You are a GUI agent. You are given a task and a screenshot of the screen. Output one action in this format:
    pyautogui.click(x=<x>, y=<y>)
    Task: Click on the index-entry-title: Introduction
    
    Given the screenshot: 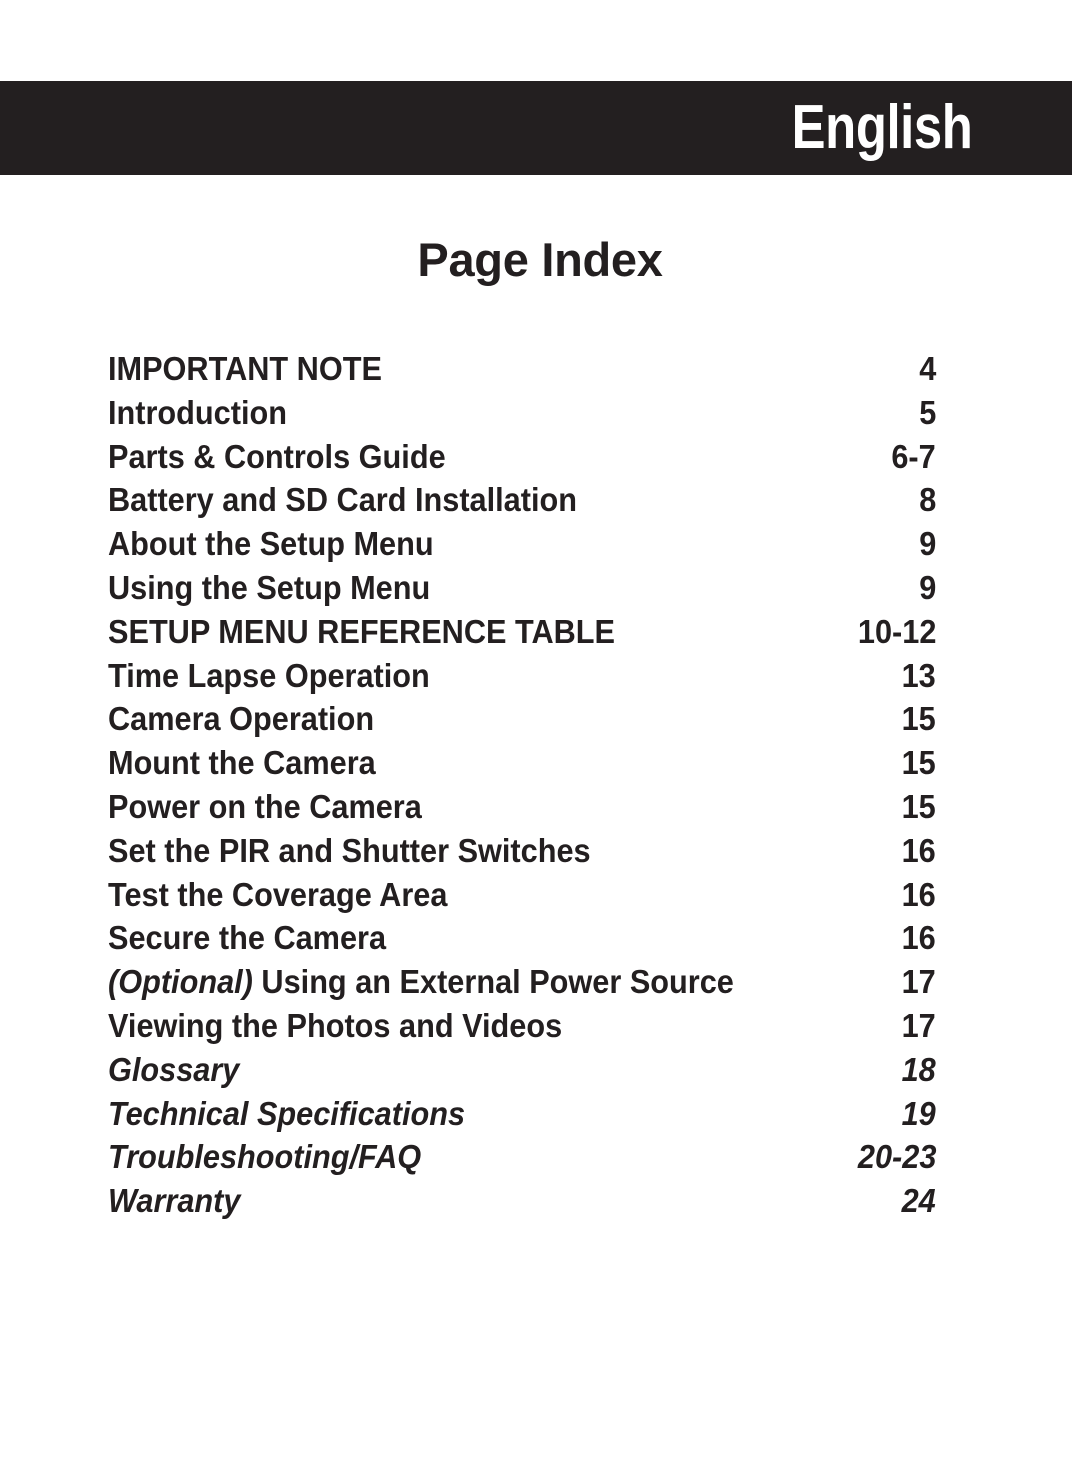 What is the action you would take?
    pyautogui.click(x=197, y=412)
    